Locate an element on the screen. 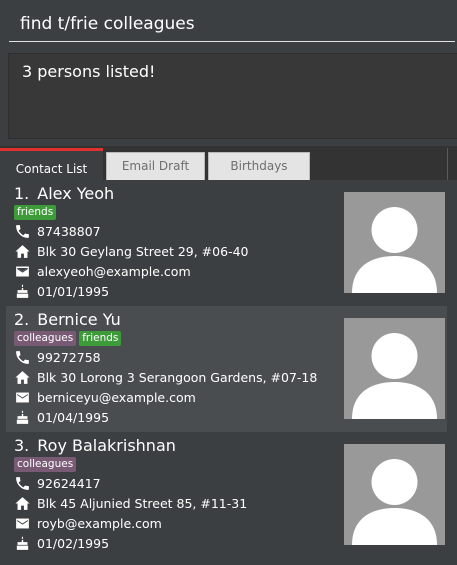 The height and width of the screenshot is (565, 457). birthday-value: 01/02/1995 is located at coordinates (73, 543).